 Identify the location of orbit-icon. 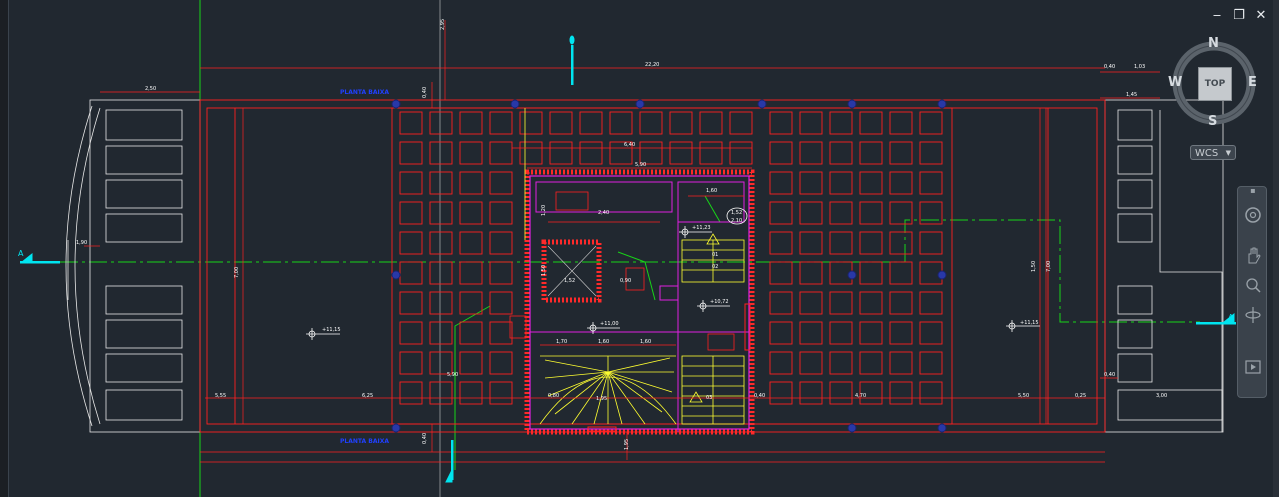
(1253, 316).